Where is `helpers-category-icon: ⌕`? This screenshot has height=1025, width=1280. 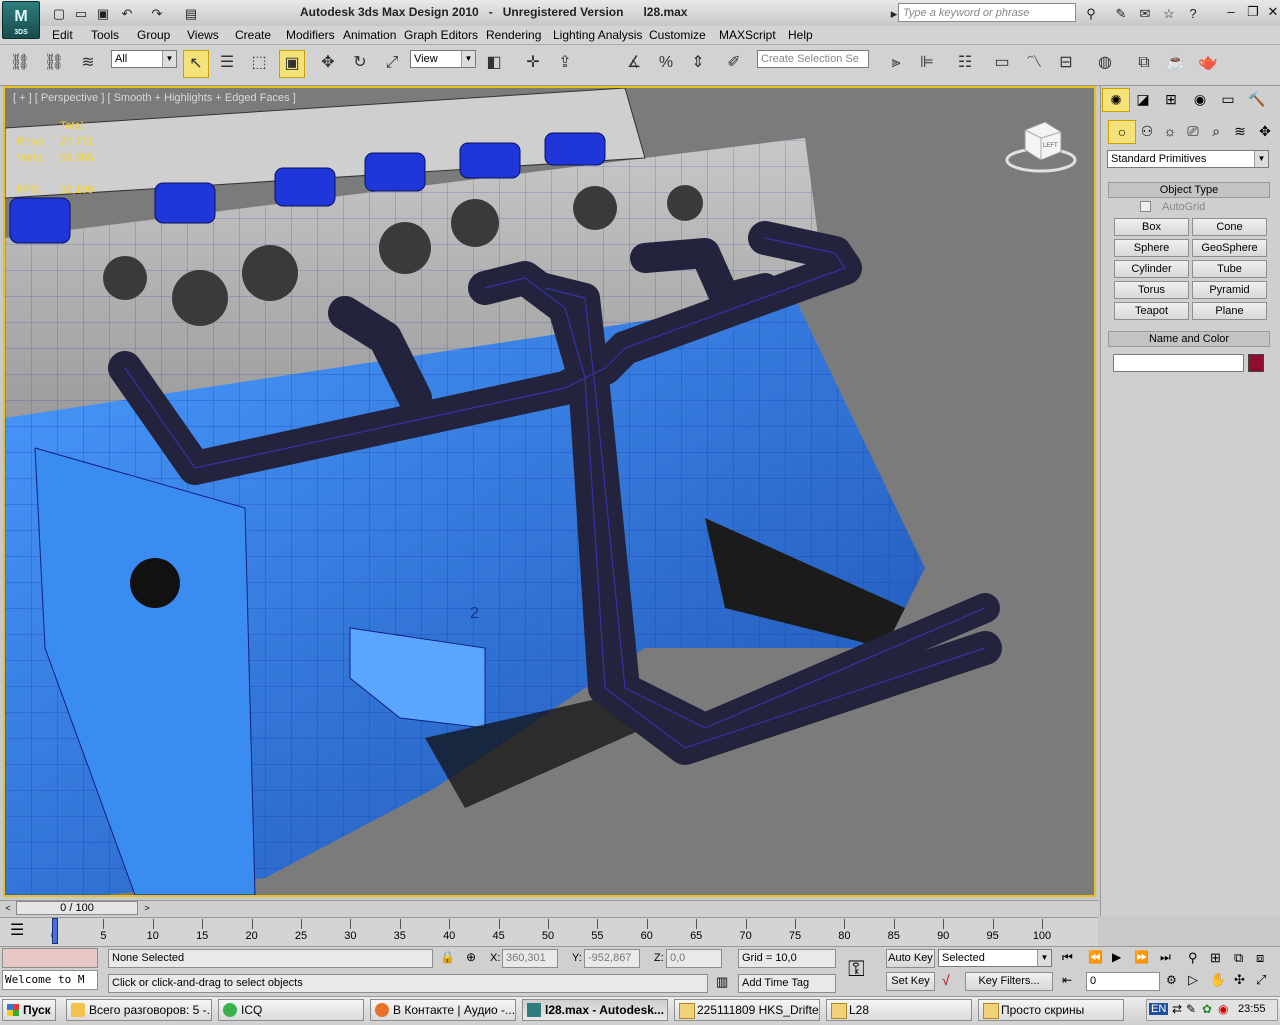 helpers-category-icon: ⌕ is located at coordinates (1216, 131).